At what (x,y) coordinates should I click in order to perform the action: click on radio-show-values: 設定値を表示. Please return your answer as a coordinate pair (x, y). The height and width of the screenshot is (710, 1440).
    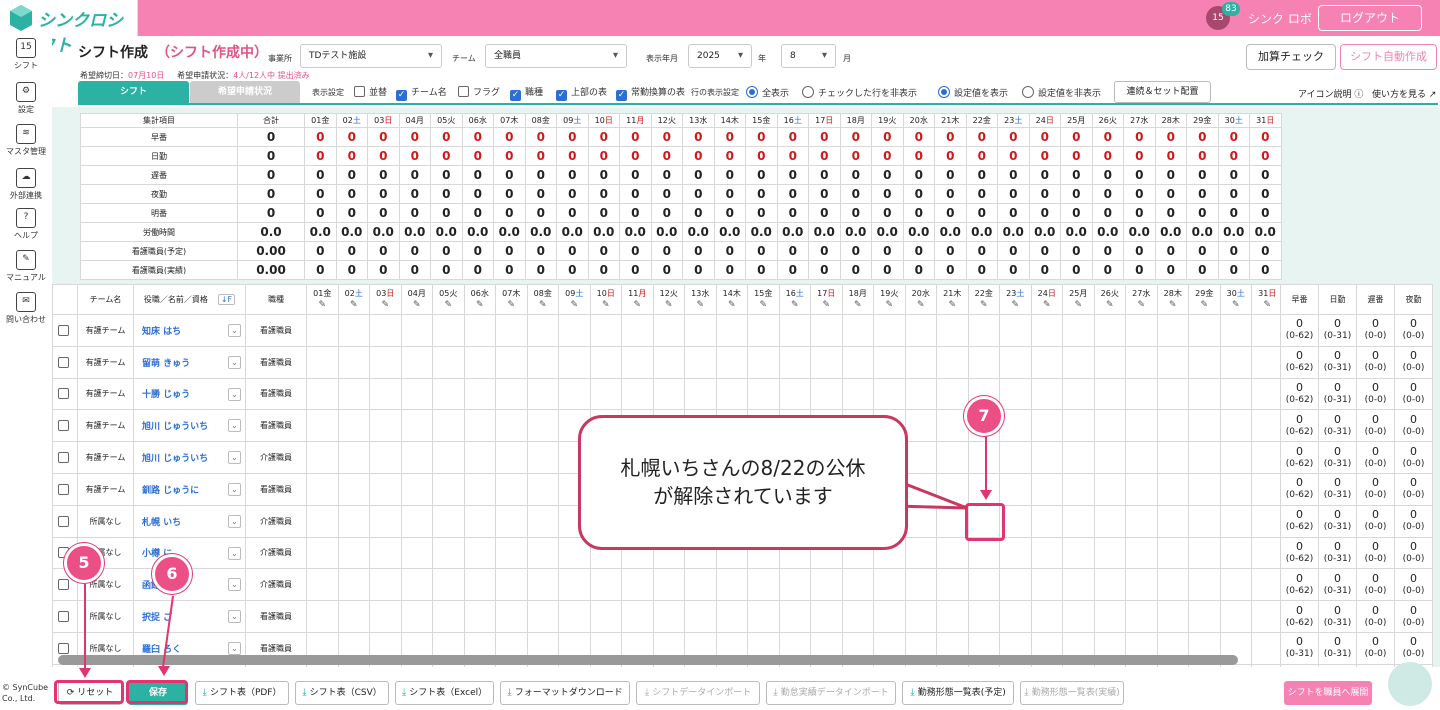
    Looking at the image, I should click on (973, 93).